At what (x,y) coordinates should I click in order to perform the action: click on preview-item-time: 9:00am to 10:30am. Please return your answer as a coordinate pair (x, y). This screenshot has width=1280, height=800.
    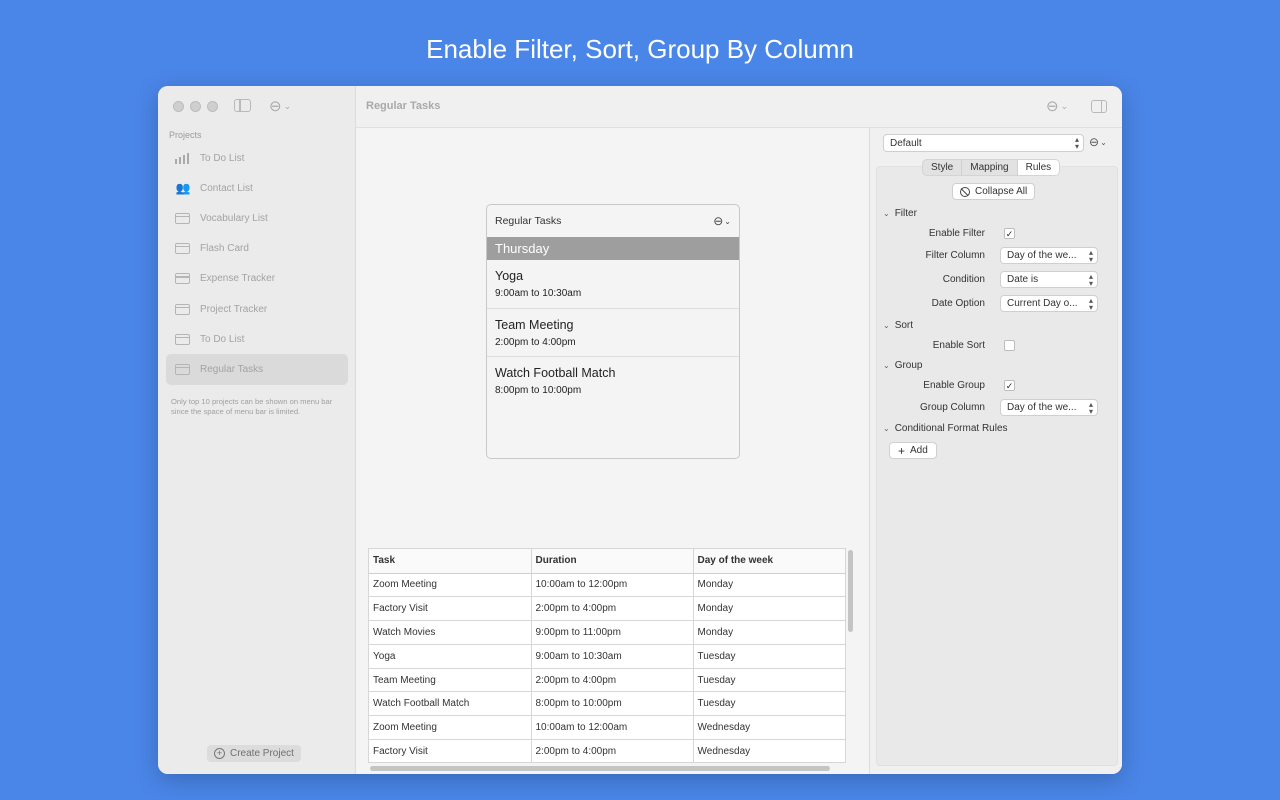
    Looking at the image, I should click on (538, 293).